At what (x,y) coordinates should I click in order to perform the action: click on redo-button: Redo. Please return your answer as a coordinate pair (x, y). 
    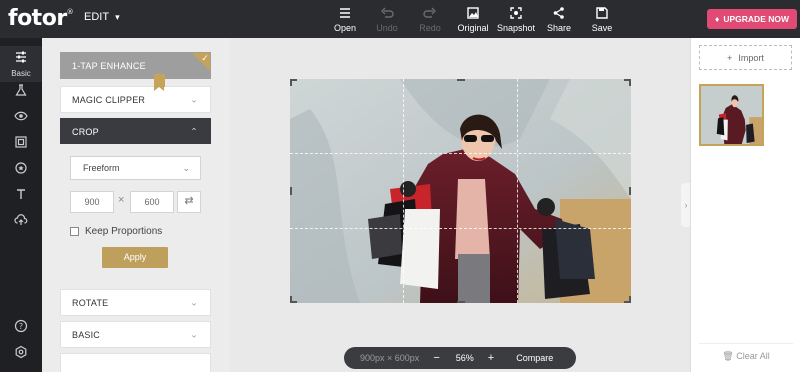
    Looking at the image, I should click on (430, 19).